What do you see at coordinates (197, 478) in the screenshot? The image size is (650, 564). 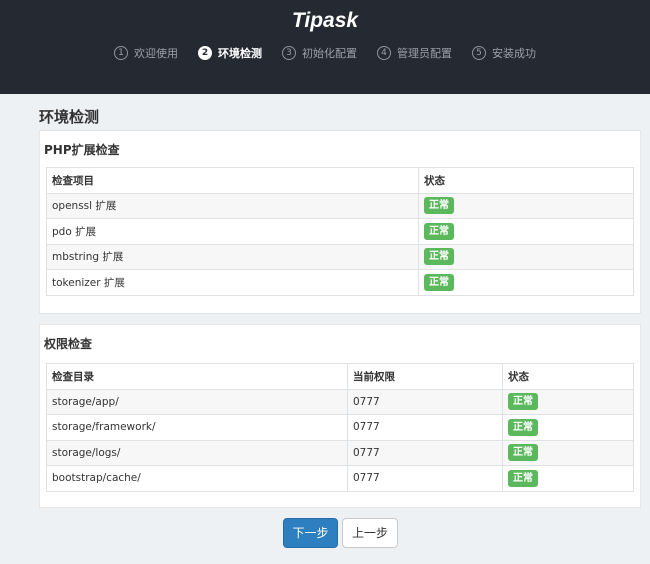 I see `dir-cell: bootstrap/cache/` at bounding box center [197, 478].